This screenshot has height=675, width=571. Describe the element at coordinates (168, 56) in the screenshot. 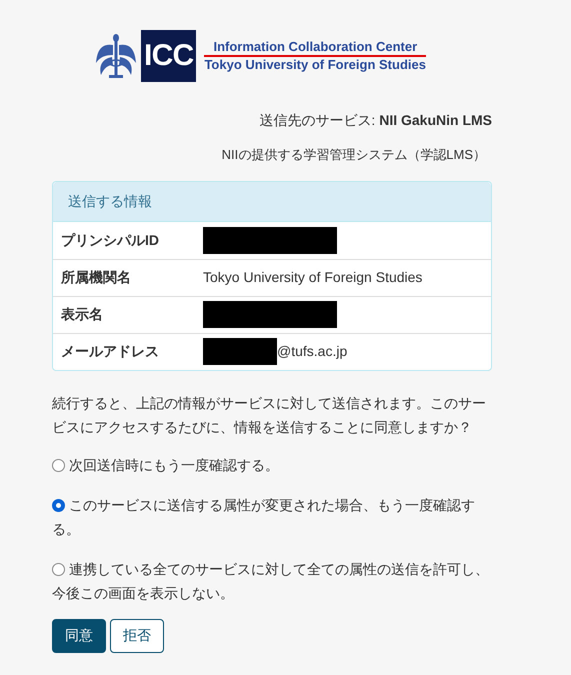

I see `logo-badge: ICC` at that location.